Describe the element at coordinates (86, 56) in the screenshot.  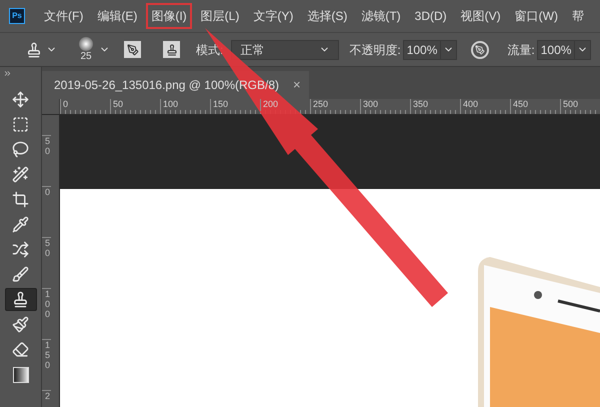
I see `brush-size: 25` at that location.